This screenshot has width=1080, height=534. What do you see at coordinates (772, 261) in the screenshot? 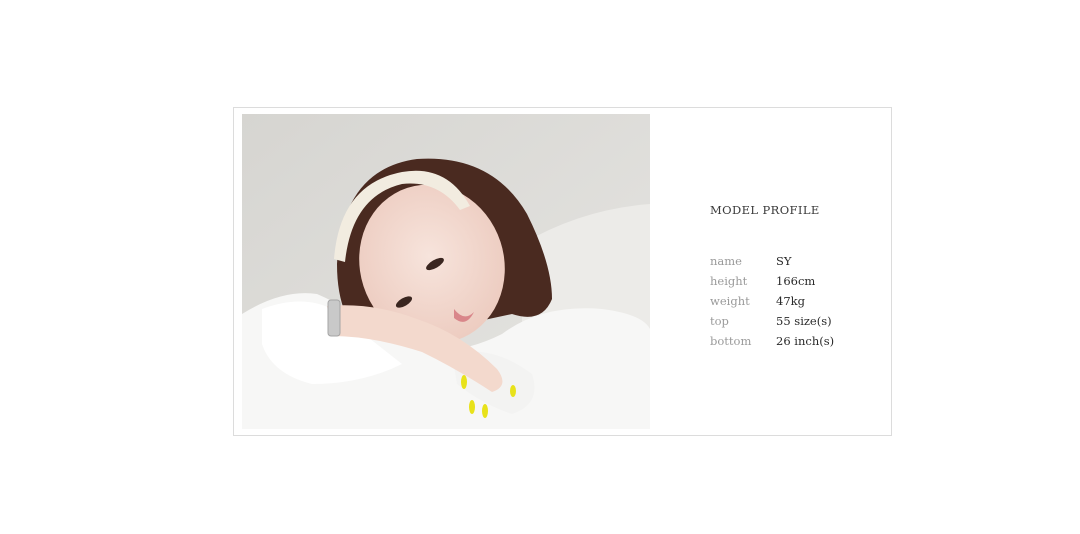
I see `profile-row-name: name SY` at bounding box center [772, 261].